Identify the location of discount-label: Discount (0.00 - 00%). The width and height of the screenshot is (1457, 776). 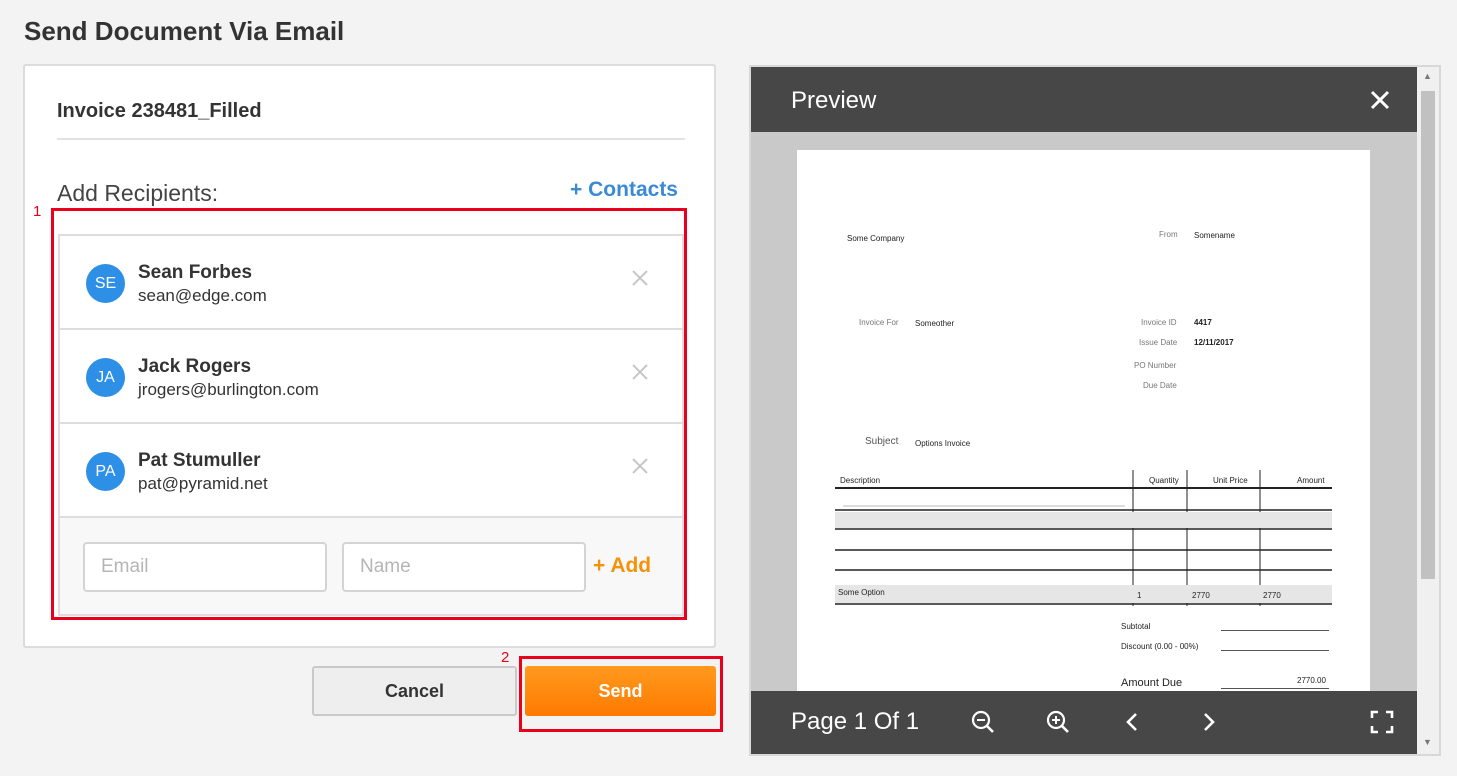
(1160, 646).